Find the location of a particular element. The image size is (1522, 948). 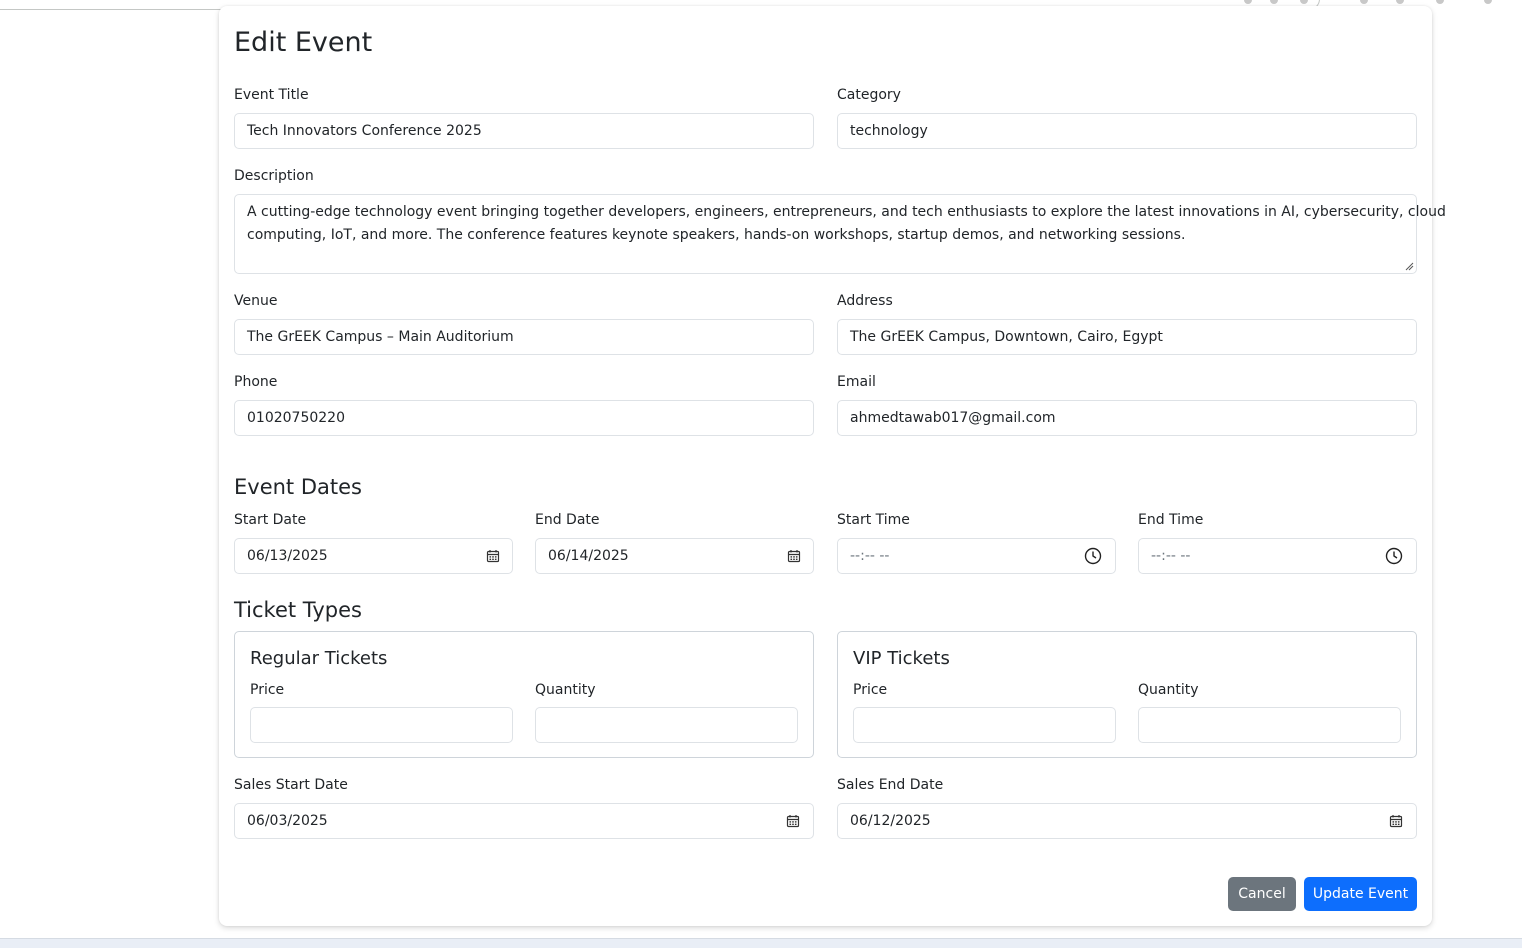

category-label: Category is located at coordinates (869, 95).